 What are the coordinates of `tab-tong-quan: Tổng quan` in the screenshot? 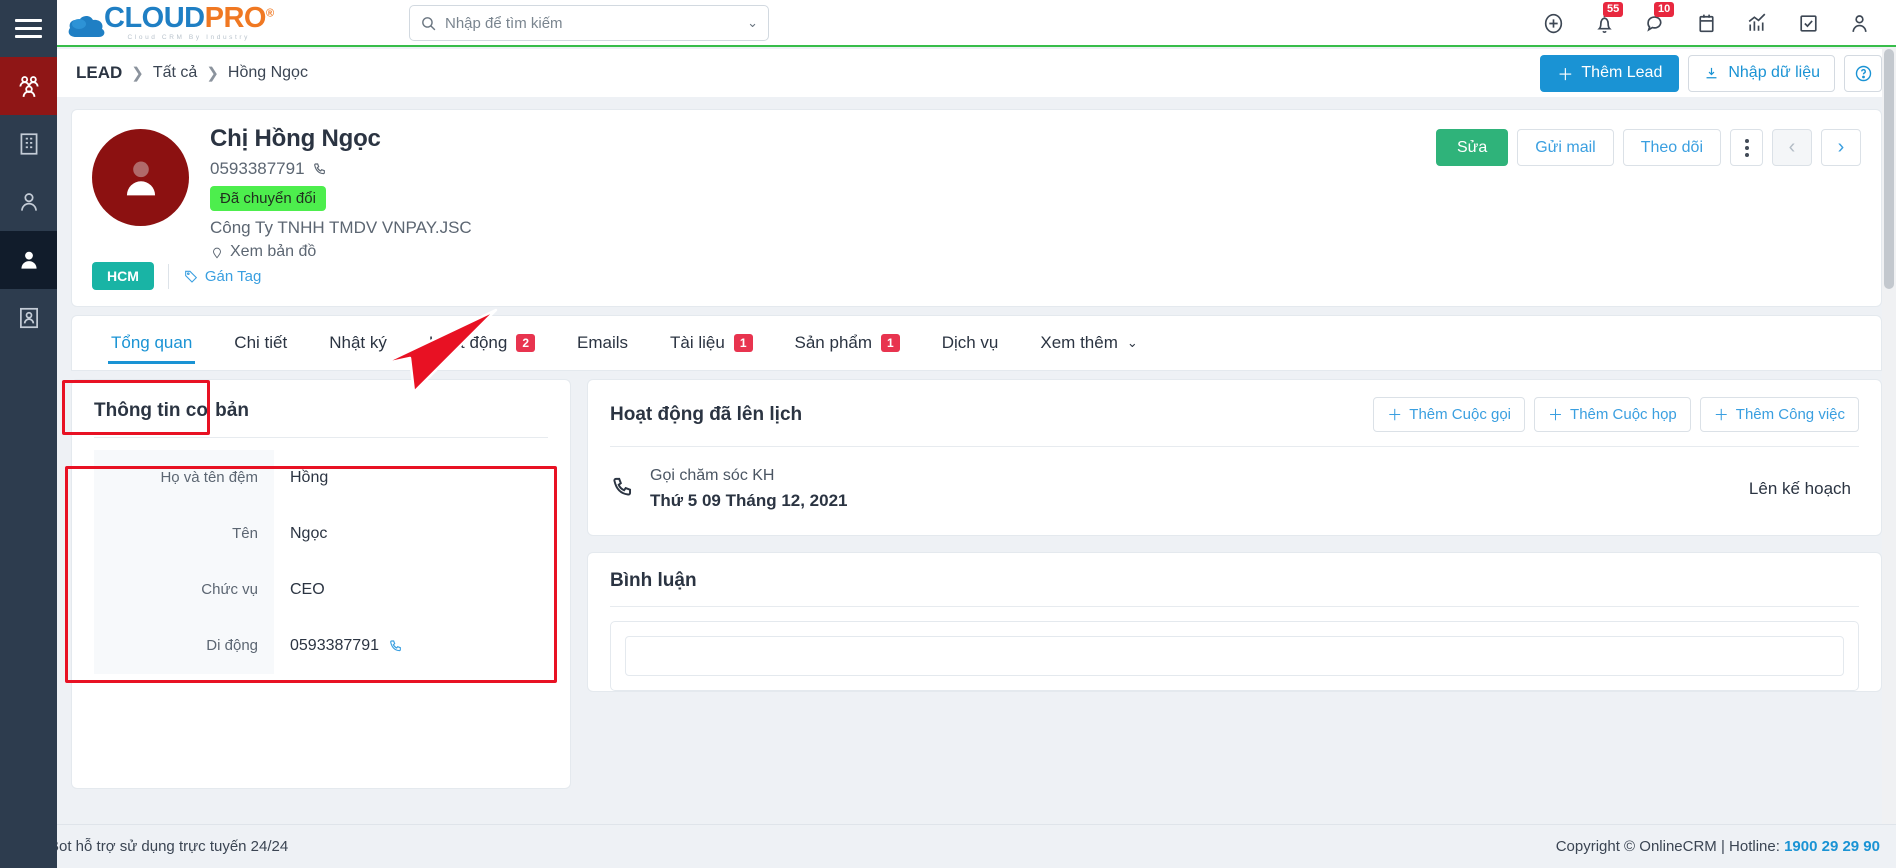 It's located at (151, 343).